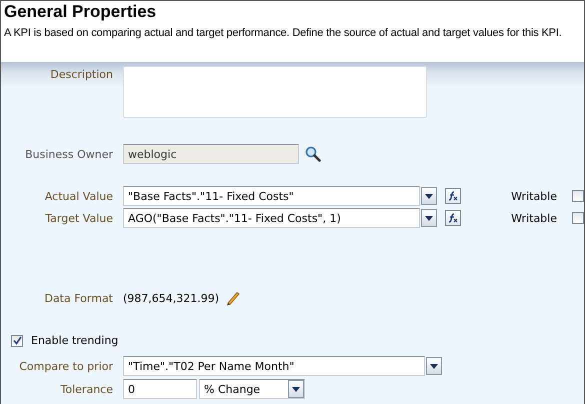 The image size is (585, 404). What do you see at coordinates (160, 389) in the screenshot?
I see `tolerance-field: 0` at bounding box center [160, 389].